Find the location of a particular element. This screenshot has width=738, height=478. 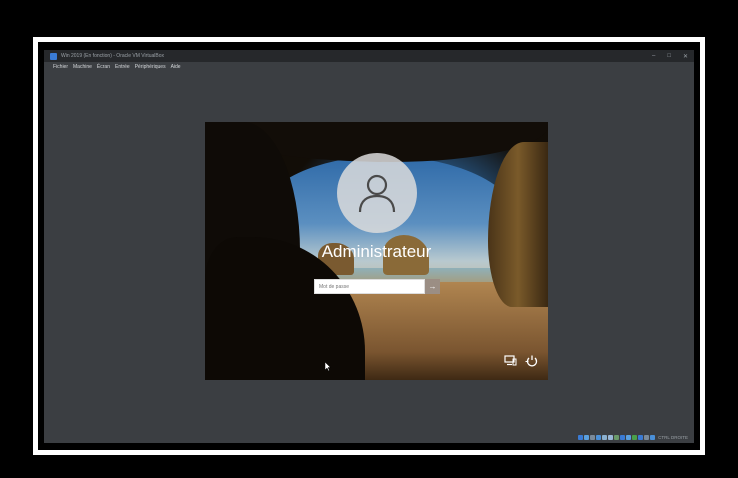

network-icon is located at coordinates (510, 360).